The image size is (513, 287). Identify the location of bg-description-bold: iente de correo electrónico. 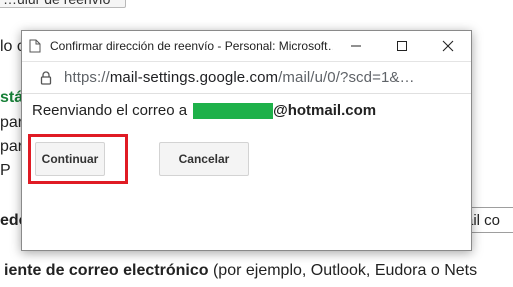
(106, 270).